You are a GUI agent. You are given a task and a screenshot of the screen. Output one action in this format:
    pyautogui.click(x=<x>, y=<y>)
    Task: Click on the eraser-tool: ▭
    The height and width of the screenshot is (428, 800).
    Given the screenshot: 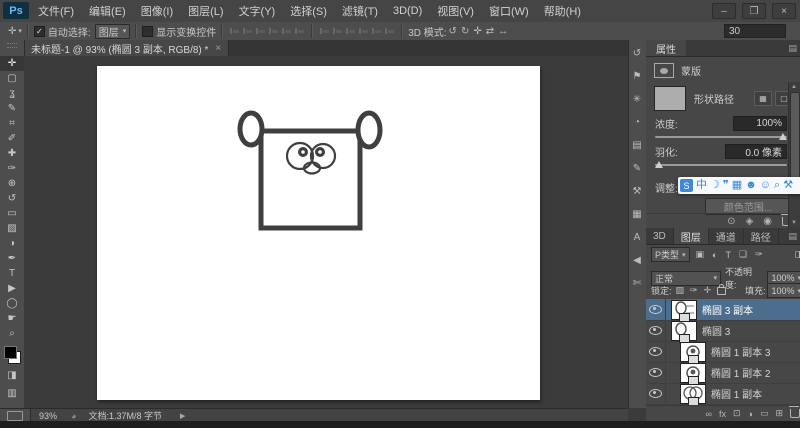 What is the action you would take?
    pyautogui.click(x=12, y=213)
    